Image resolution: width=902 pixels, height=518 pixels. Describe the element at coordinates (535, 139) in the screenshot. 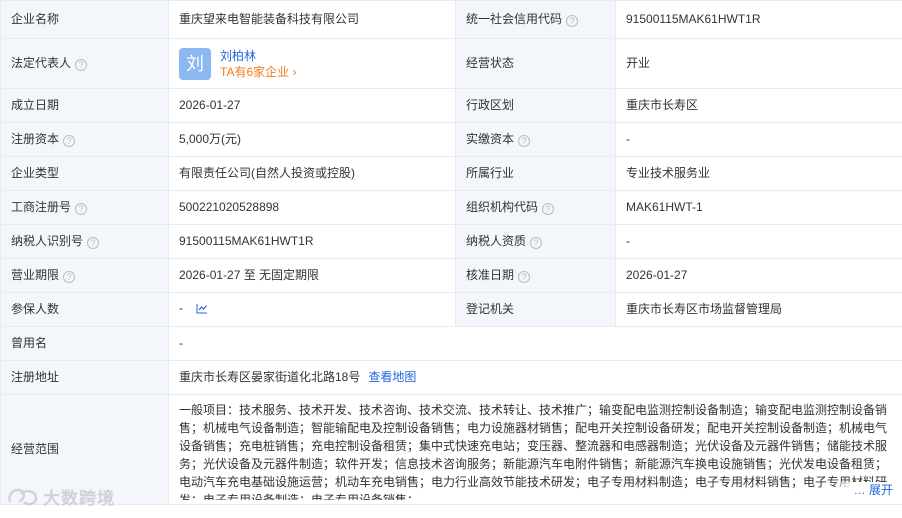

I see `label-paid-capital: 实缴资本?` at that location.